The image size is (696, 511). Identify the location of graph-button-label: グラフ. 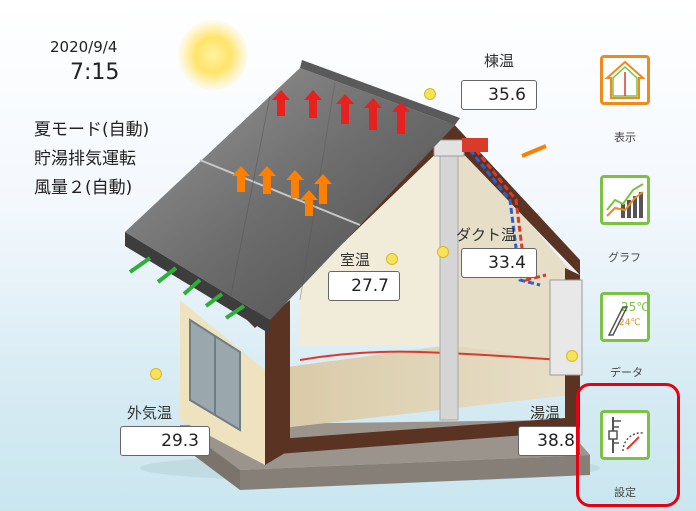
(624, 257).